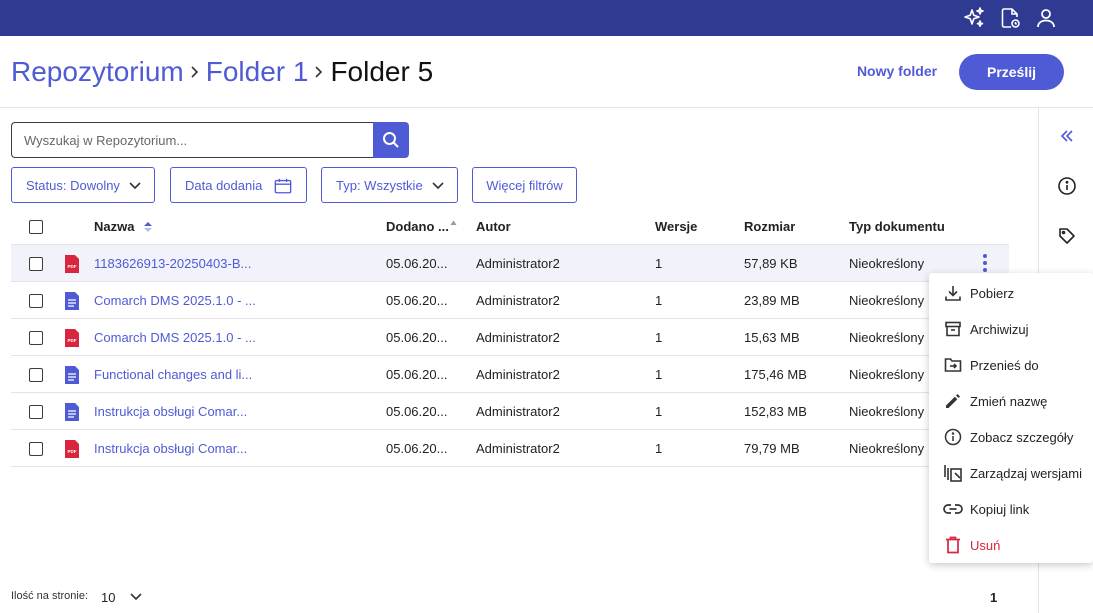 The image size is (1093, 613). What do you see at coordinates (1011, 401) in the screenshot?
I see `menu-item-rename: Zmień nazwę` at bounding box center [1011, 401].